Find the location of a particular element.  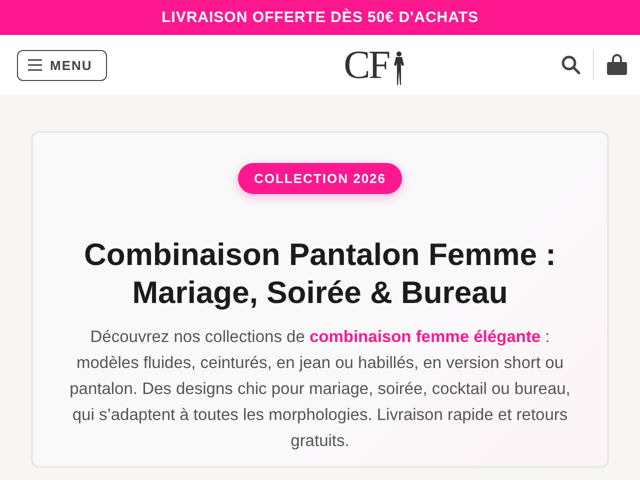

page-title: Combinaison Pantalon Femme : Mariage, Soirée & Bureau is located at coordinates (320, 274).